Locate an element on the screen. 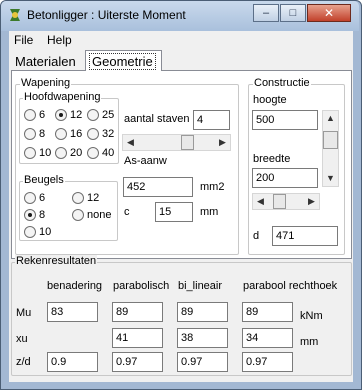  breedte-scrollbar: ◀ ▶ is located at coordinates (286, 201).